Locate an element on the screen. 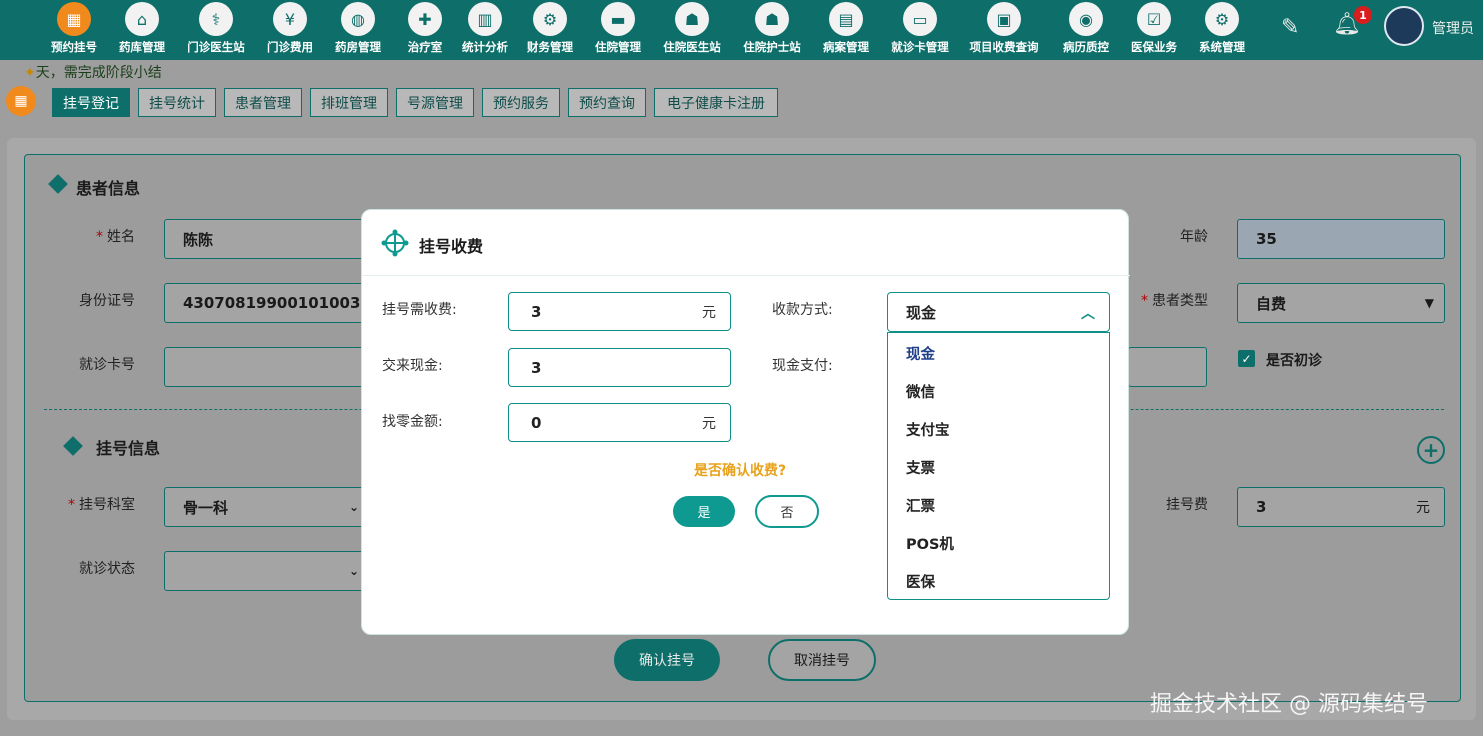 This screenshot has width=1483, height=736. chevron-up-icon: ︿ is located at coordinates (1088, 314).